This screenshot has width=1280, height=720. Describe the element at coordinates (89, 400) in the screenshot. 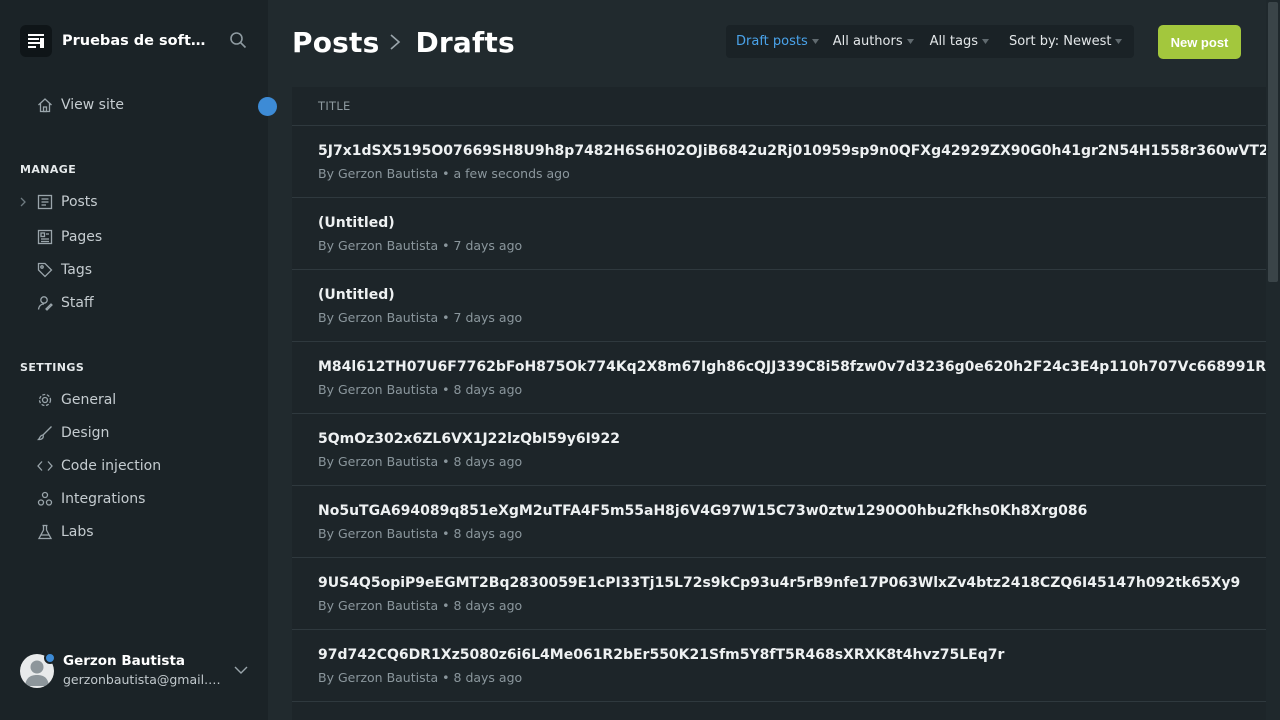

I see `sidebar-item-label: General` at that location.